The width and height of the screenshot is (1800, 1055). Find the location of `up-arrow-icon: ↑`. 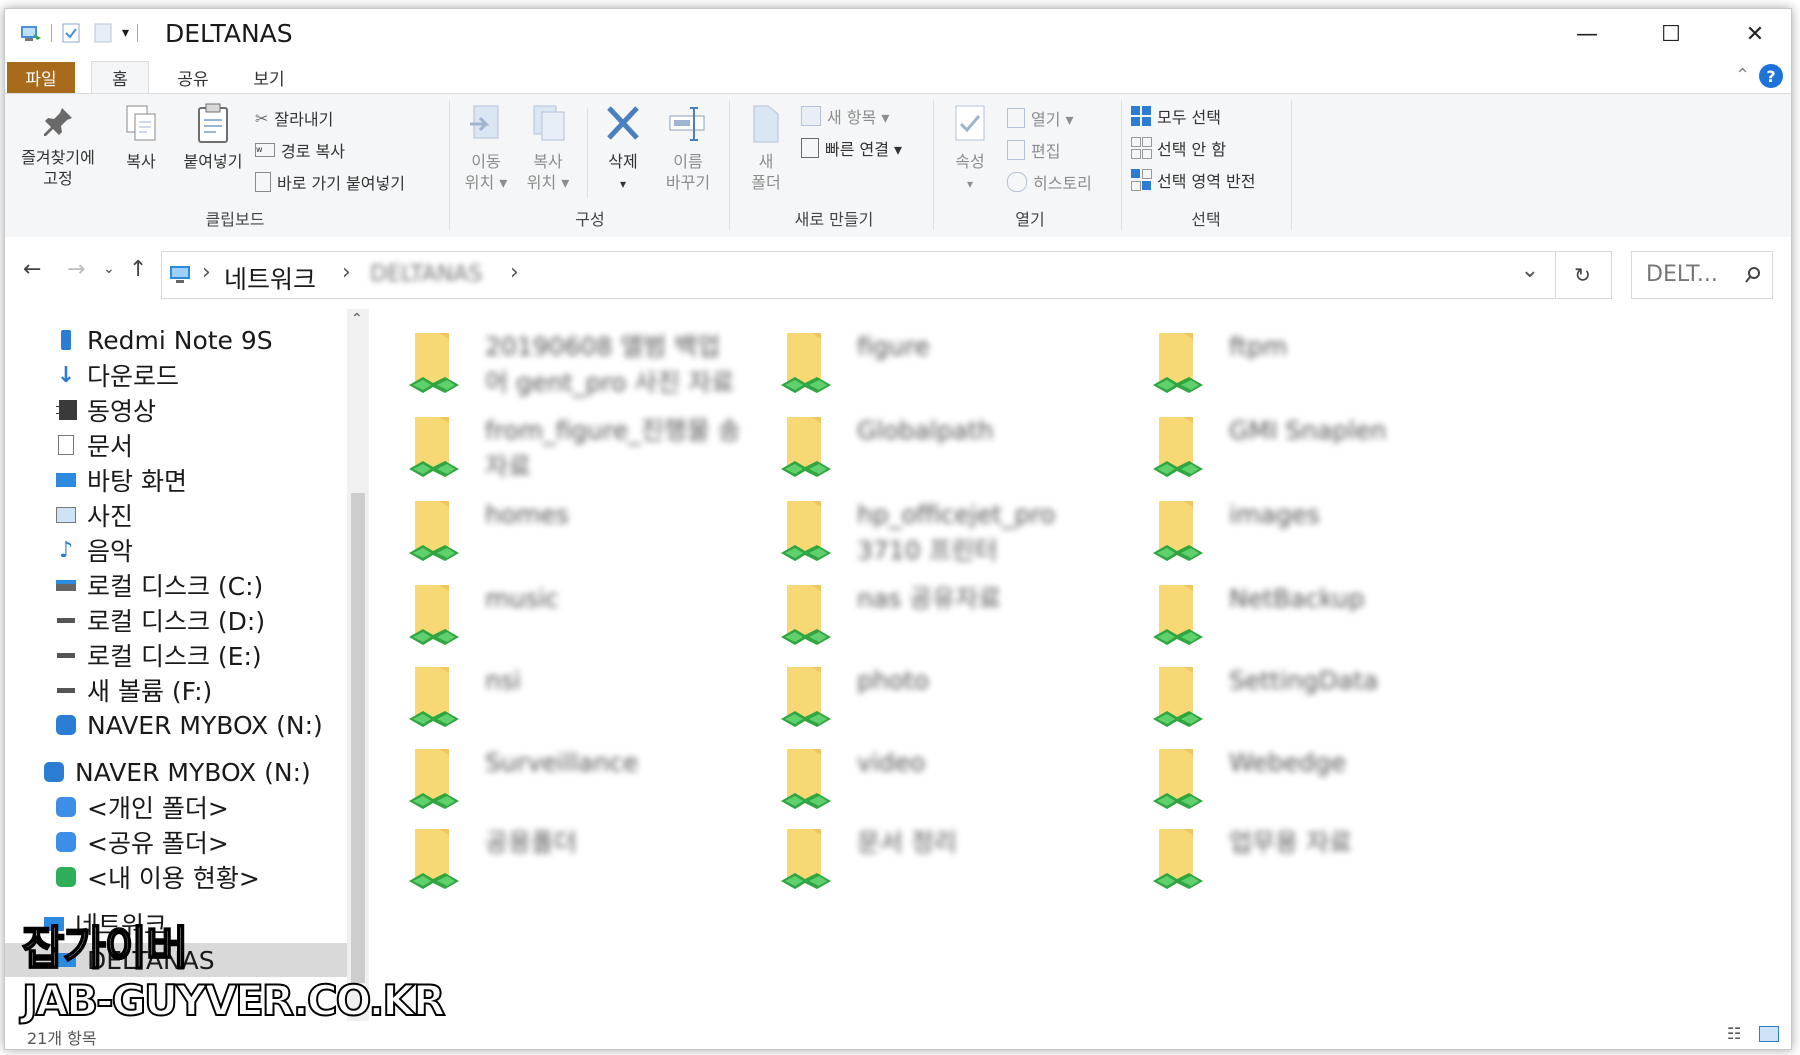

up-arrow-icon: ↑ is located at coordinates (138, 269).